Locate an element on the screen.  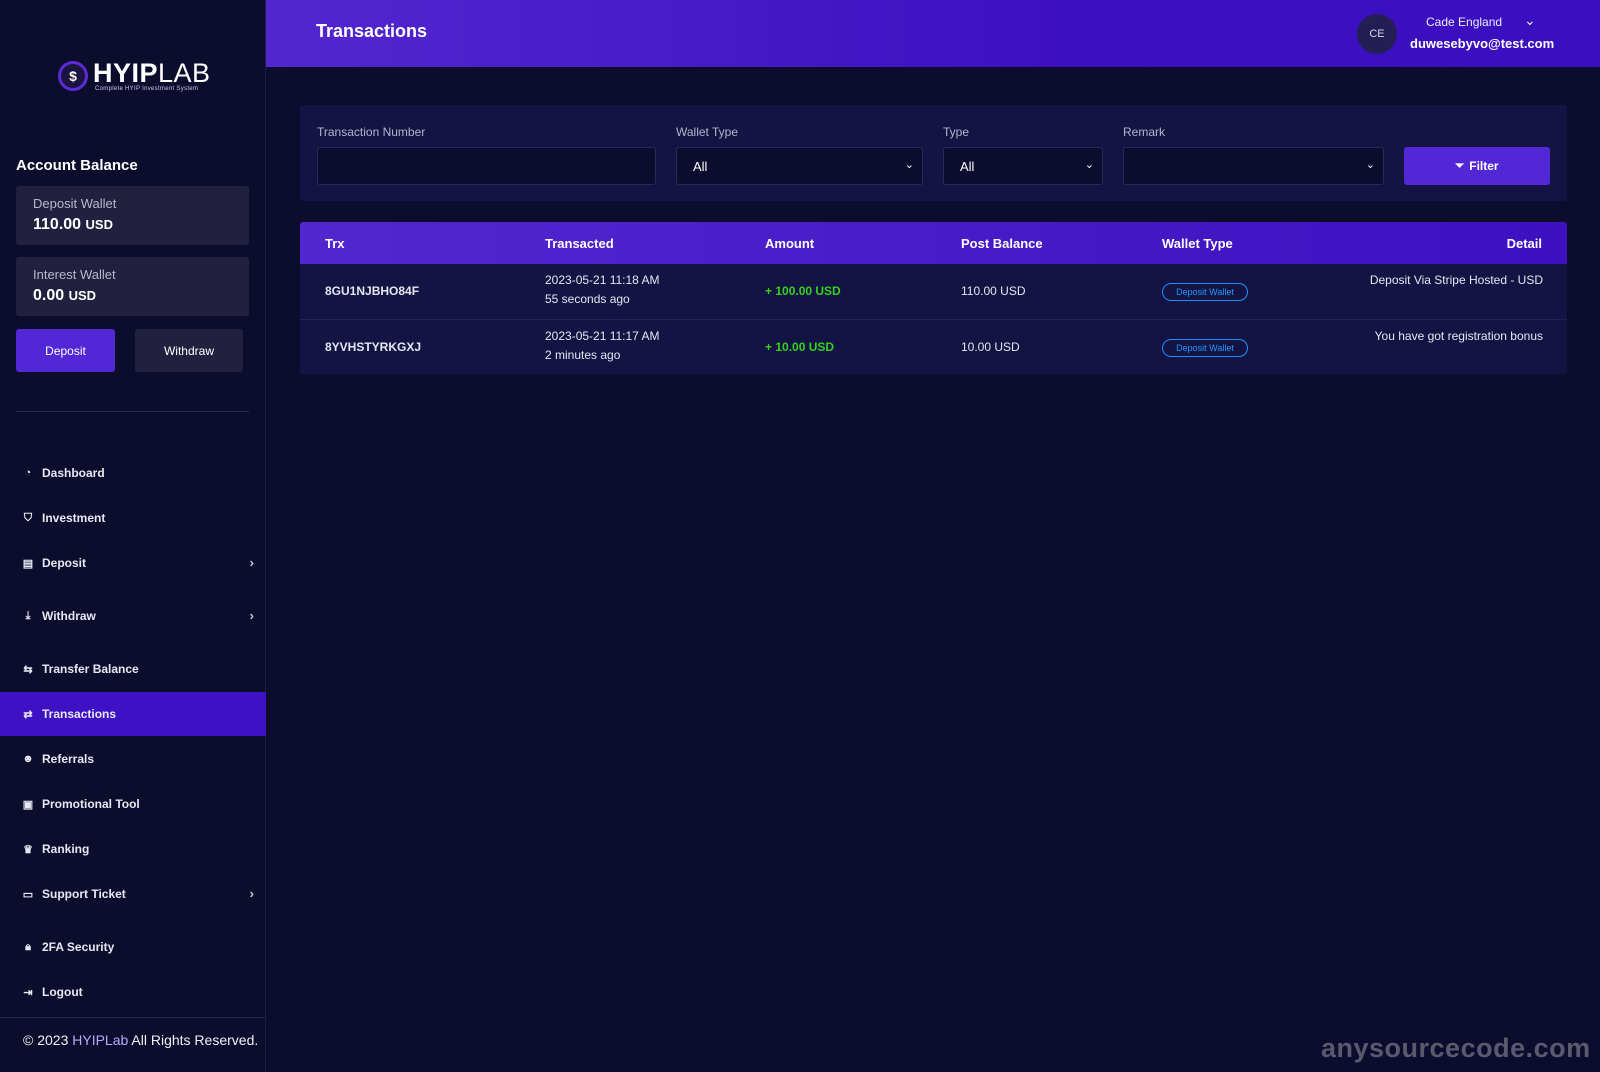
logo-tagline: Complete HYIP Investment System is located at coordinates (147, 89).